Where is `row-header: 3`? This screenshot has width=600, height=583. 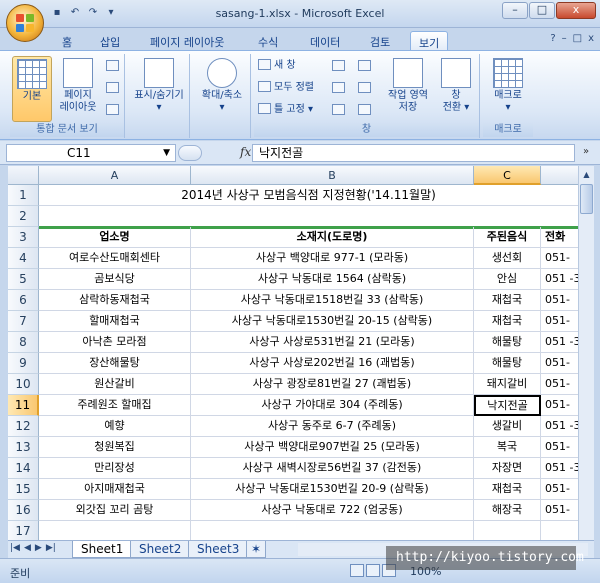 row-header: 3 is located at coordinates (23, 237).